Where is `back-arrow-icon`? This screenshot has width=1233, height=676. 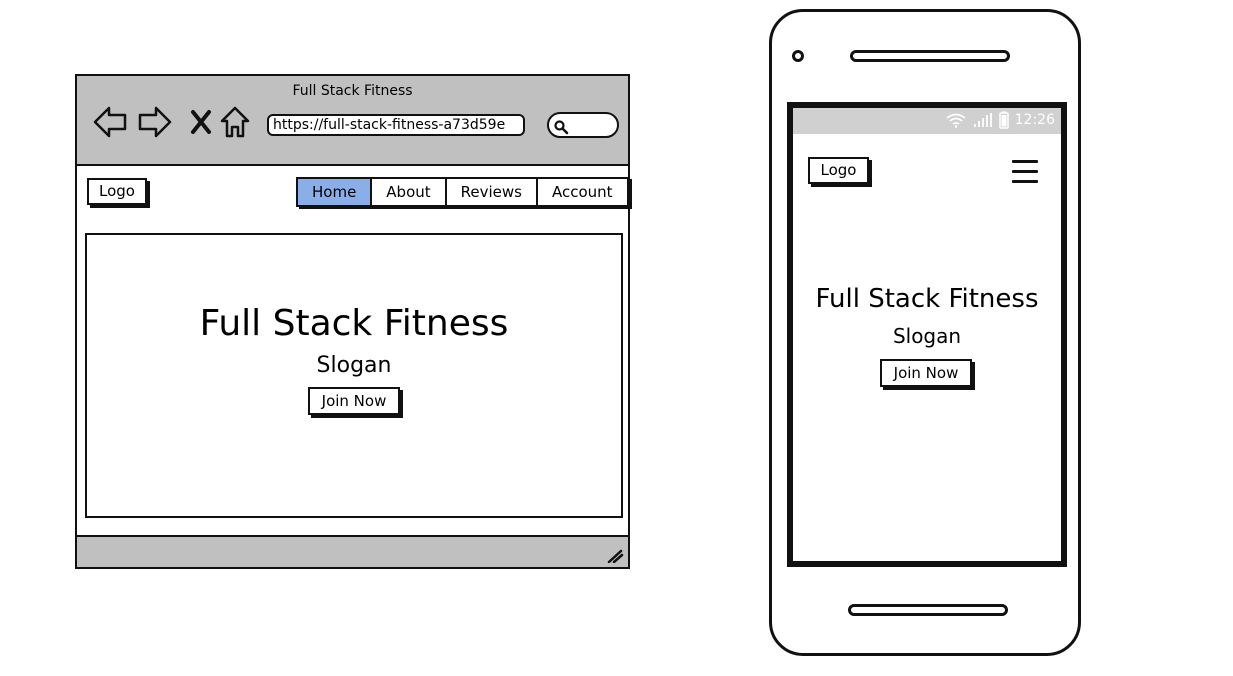 back-arrow-icon is located at coordinates (110, 122).